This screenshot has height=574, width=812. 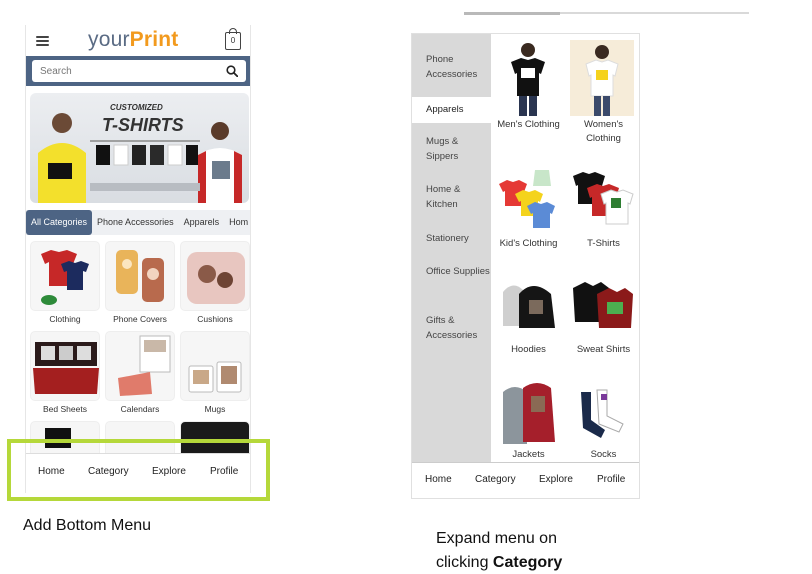 What do you see at coordinates (215, 319) in the screenshot?
I see `tile-label-cushions: Cushions` at bounding box center [215, 319].